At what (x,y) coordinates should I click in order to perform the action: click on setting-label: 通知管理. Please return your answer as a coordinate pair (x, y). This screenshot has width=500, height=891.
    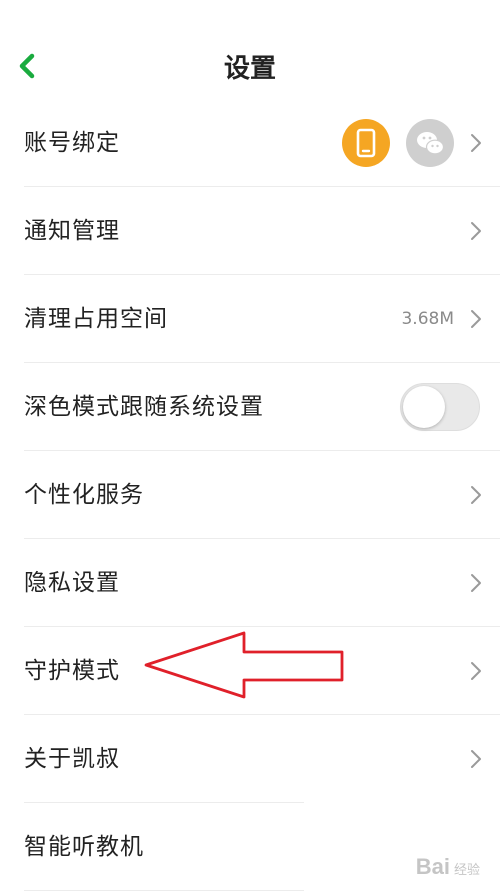
    Looking at the image, I should click on (72, 231).